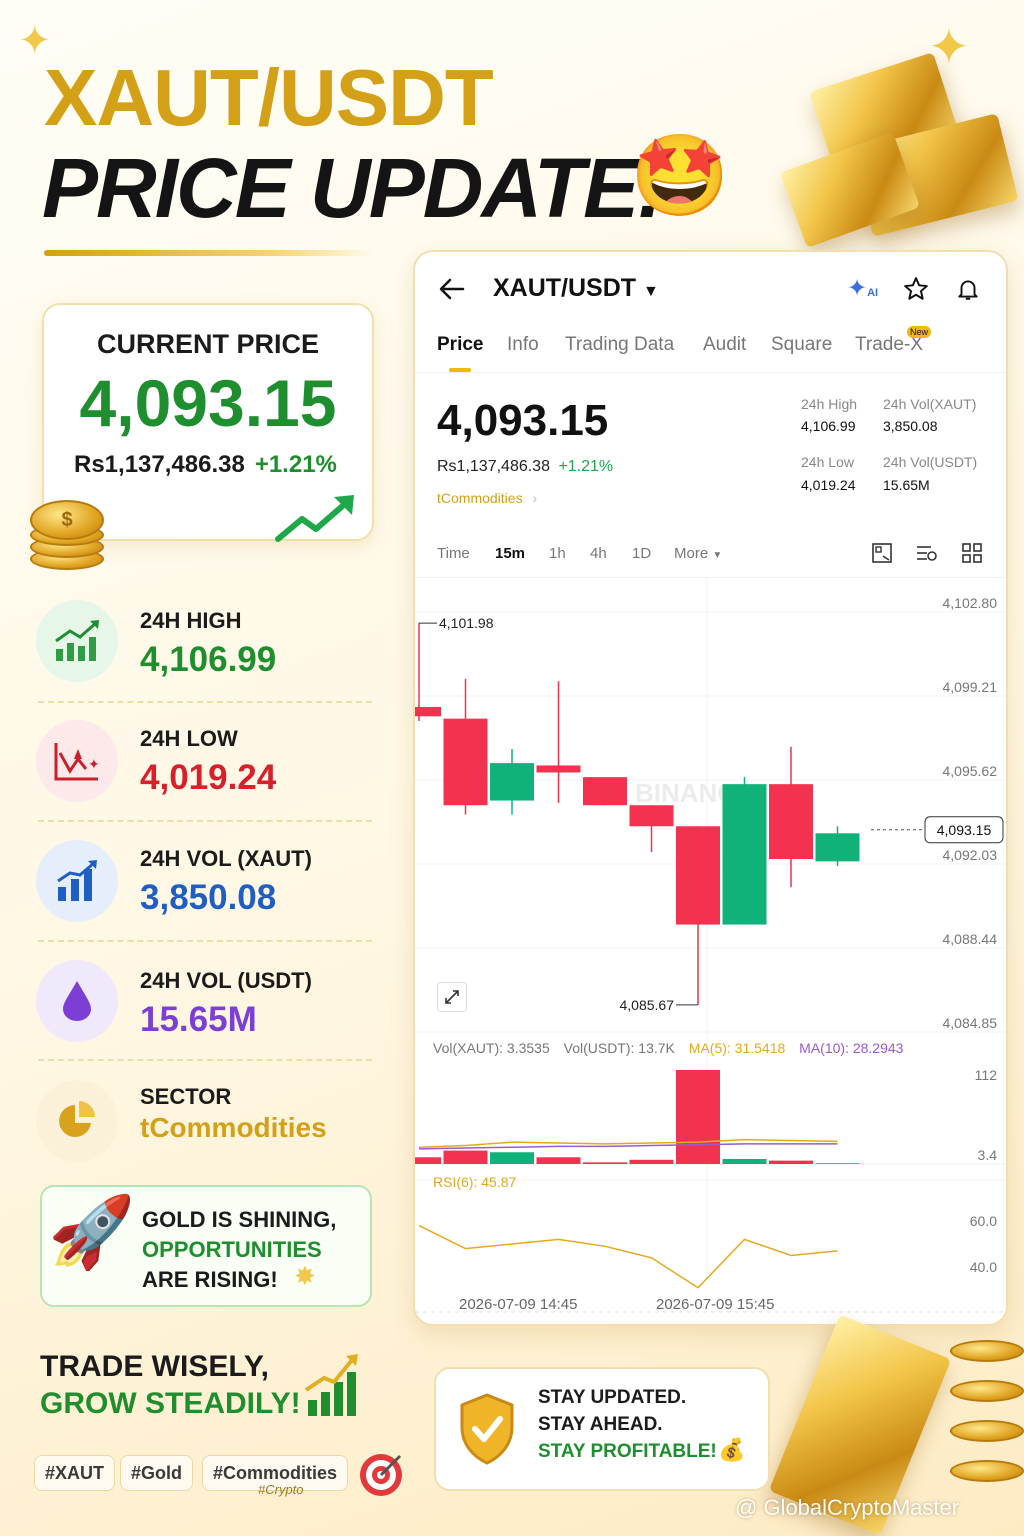 This screenshot has height=1536, width=1024. Describe the element at coordinates (77, 761) in the screenshot. I see `chart-down-icon: ✦` at that location.